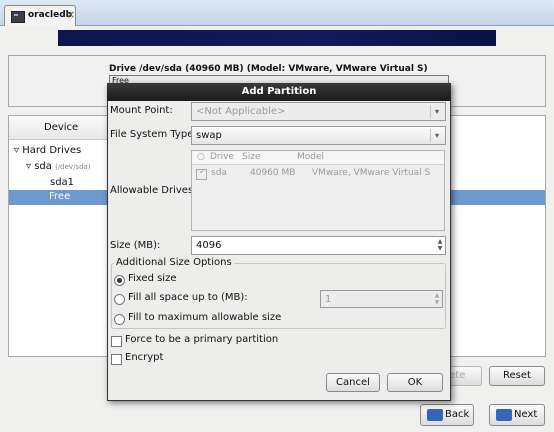 The width and height of the screenshot is (554, 432). Describe the element at coordinates (43, 166) in the screenshot. I see `tree-item-label: sda` at that location.